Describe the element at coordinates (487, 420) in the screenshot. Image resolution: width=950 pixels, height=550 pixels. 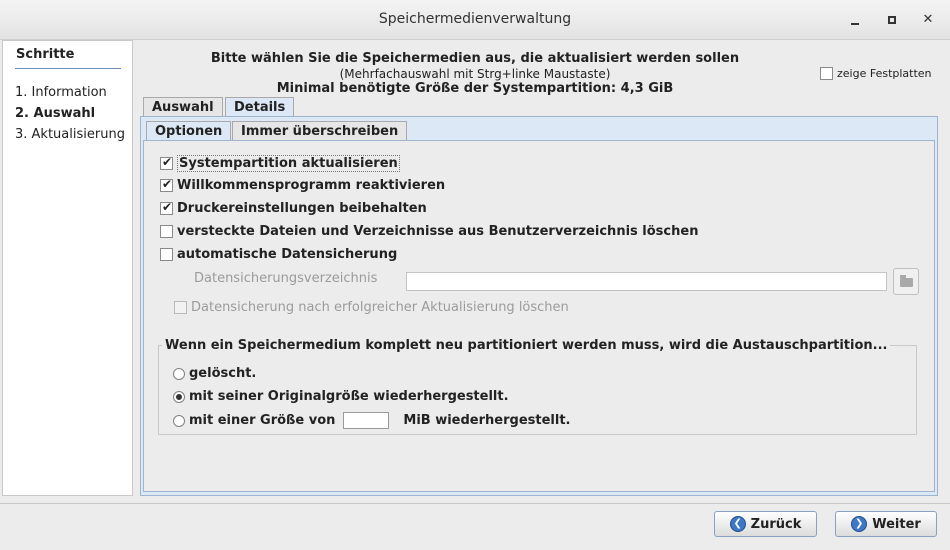
I see `partition-custom-suffix: MiB wiederhergestellt.` at that location.